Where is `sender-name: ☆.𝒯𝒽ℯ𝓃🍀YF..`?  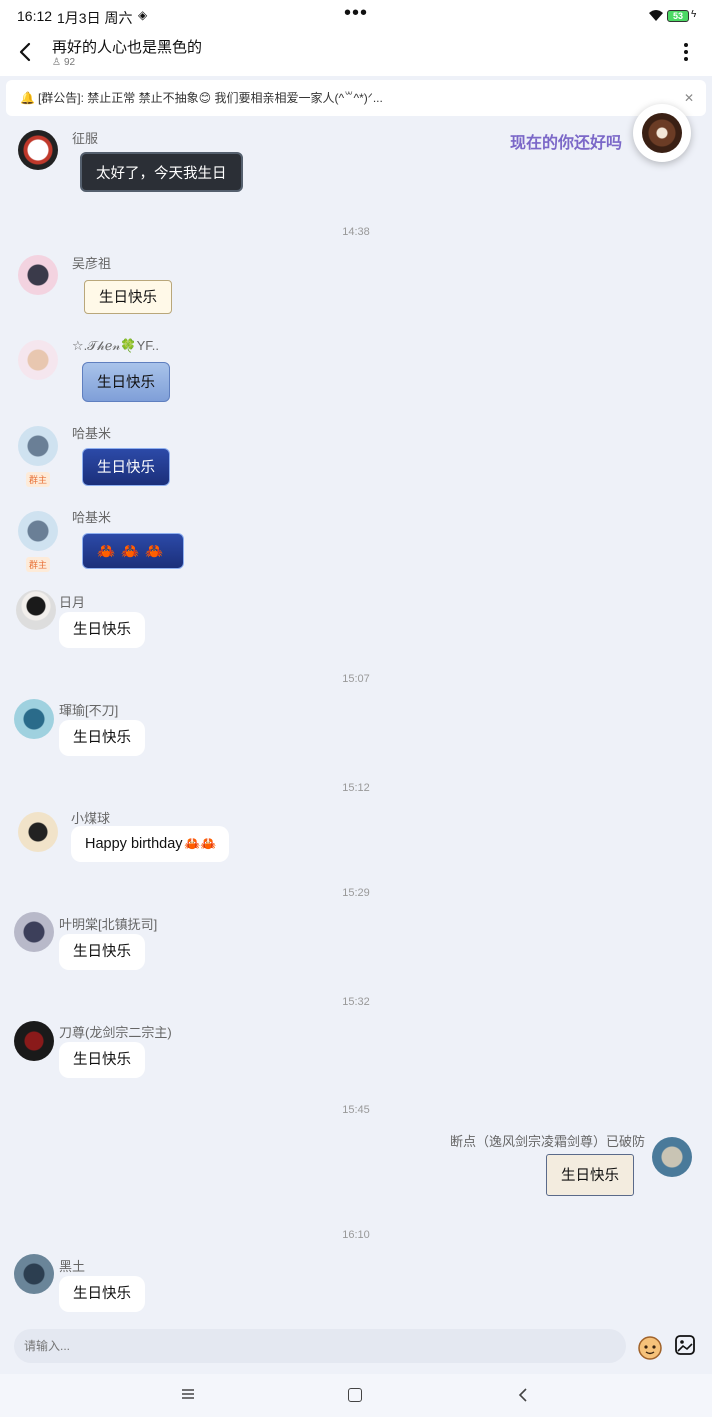
sender-name: ☆.𝒯𝒽ℯ𝓃🍀YF.. is located at coordinates (115, 345).